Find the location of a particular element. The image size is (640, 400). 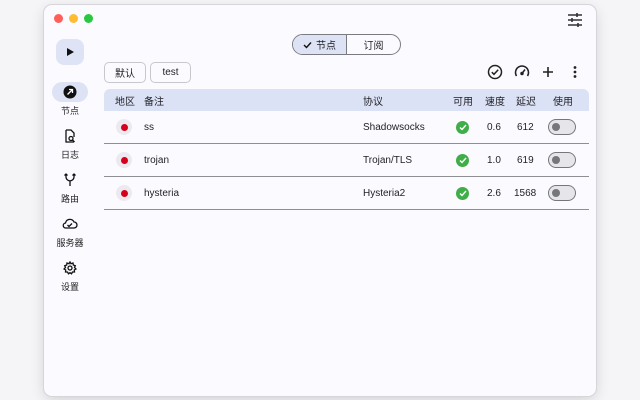

sidebar-item-logs: 日志 is located at coordinates (70, 143).